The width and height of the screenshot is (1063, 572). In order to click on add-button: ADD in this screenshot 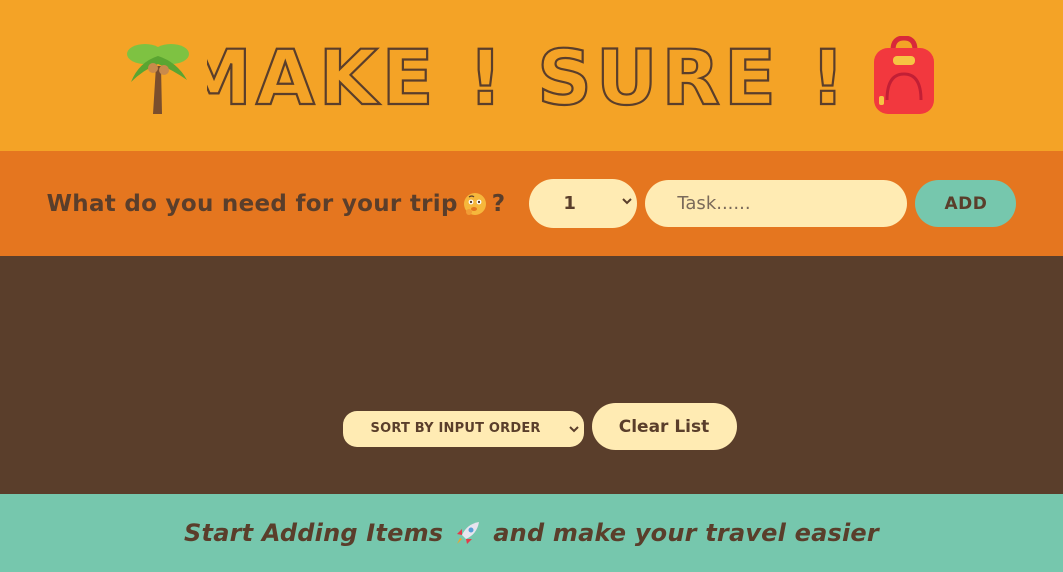, I will do `click(966, 203)`.